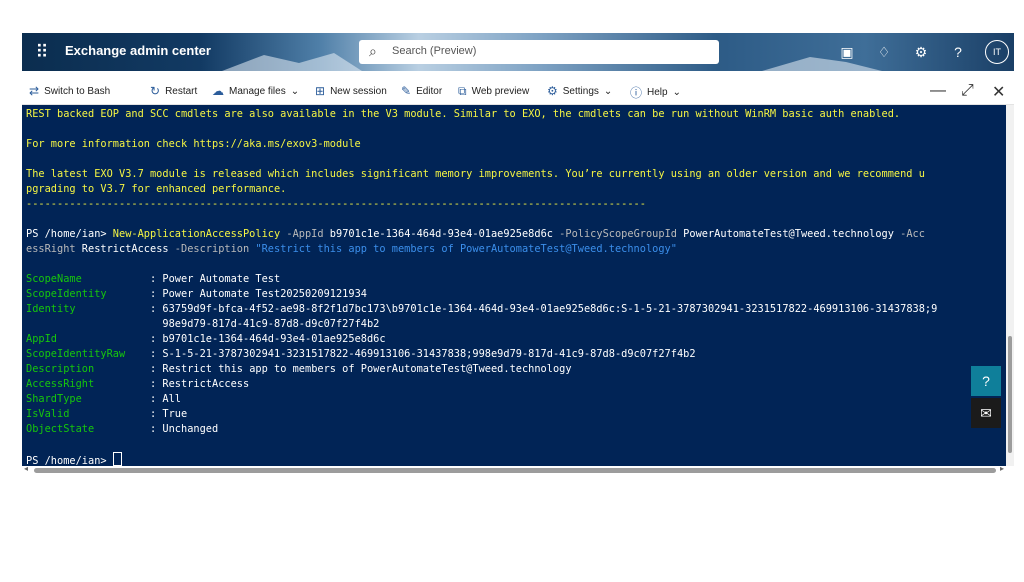 This screenshot has width=1024, height=582. Describe the element at coordinates (54, 249) in the screenshot. I see `param: essRight` at that location.